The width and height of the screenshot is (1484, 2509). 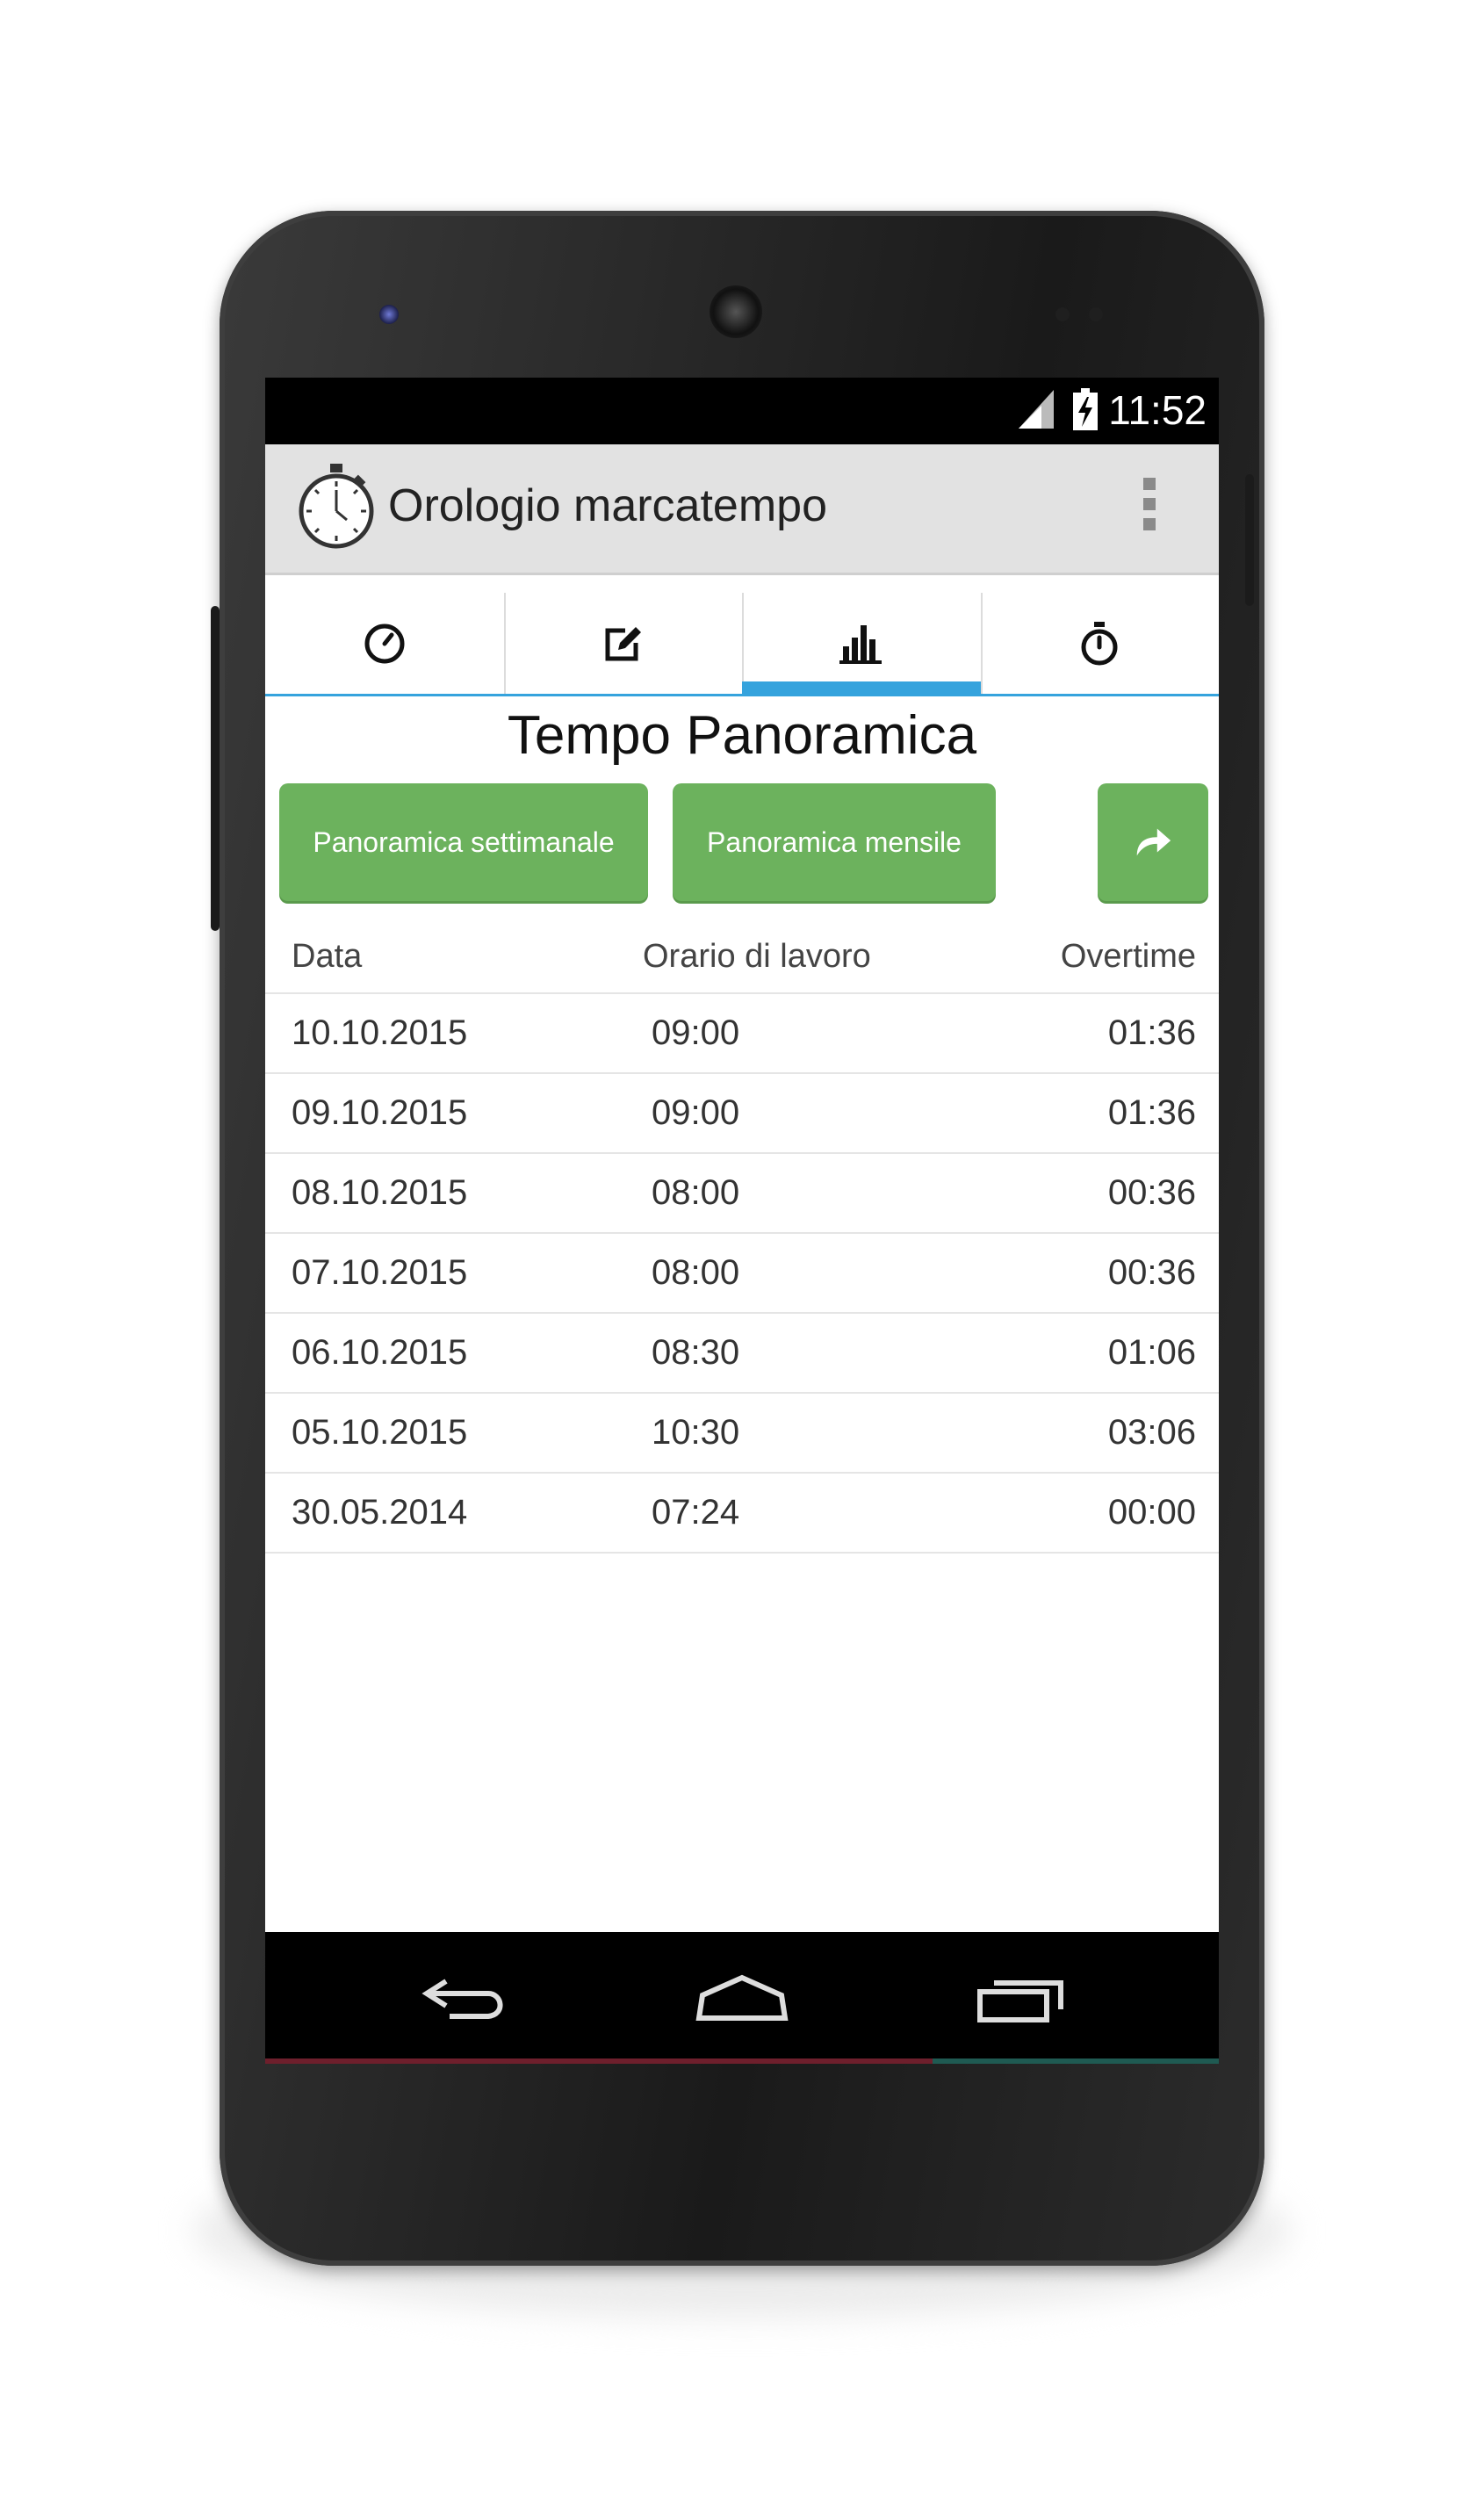 I want to click on tab-clock, so click(x=384, y=643).